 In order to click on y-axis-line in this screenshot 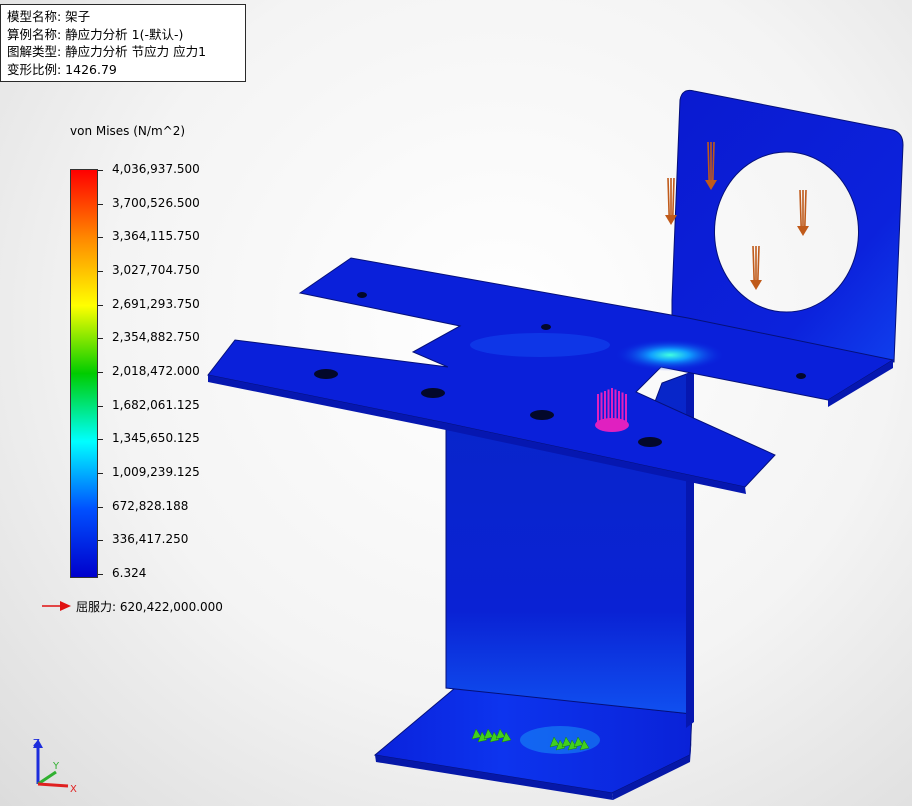, I will do `click(47, 778)`.